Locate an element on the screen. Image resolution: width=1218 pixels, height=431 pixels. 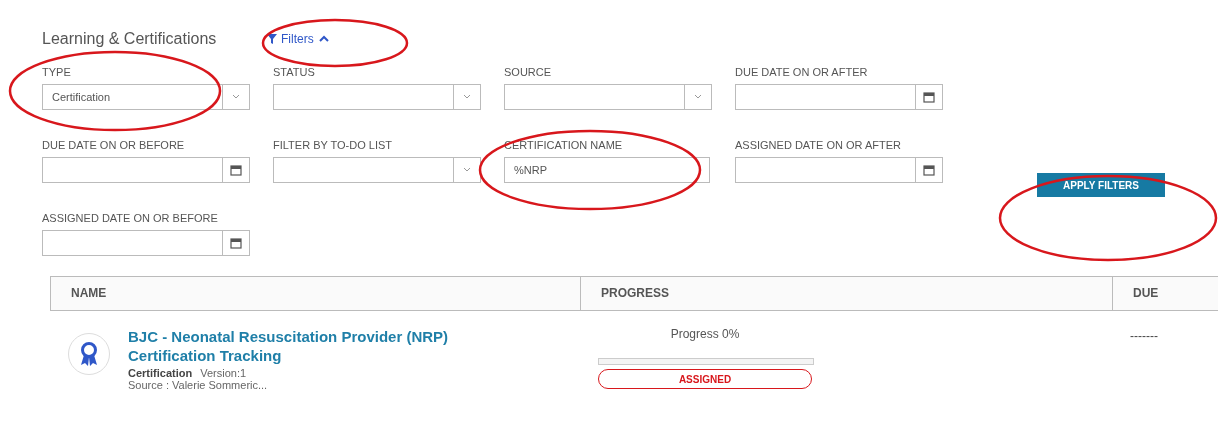
dropdown-field: Certification is located at coordinates (146, 97).